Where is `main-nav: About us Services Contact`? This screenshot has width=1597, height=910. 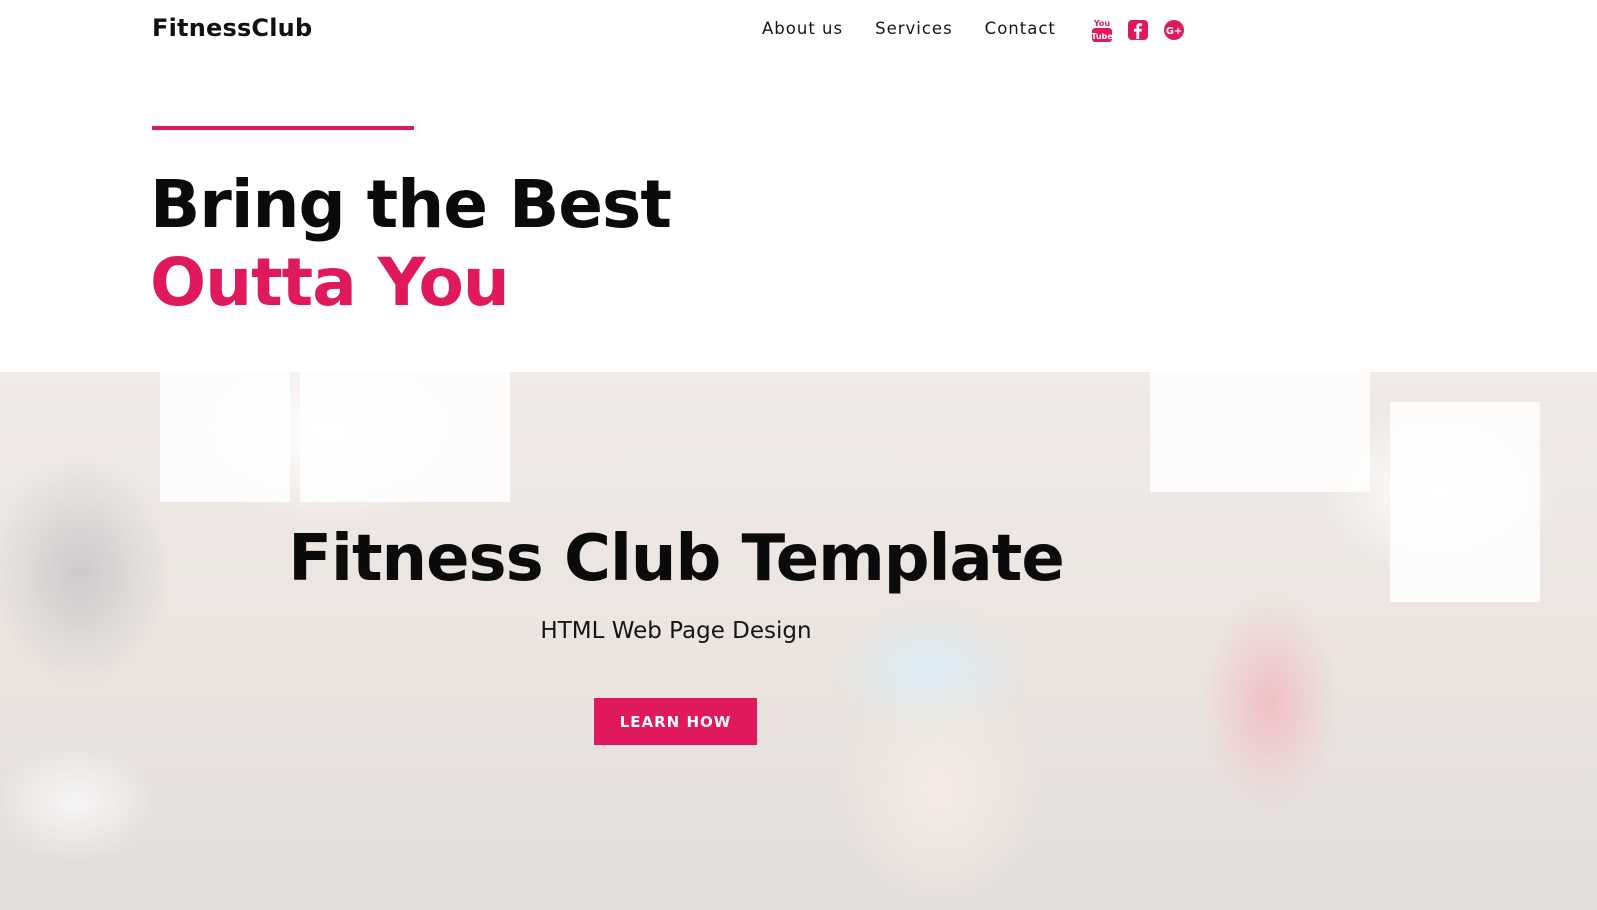
main-nav: About us Services Contact is located at coordinates (909, 28).